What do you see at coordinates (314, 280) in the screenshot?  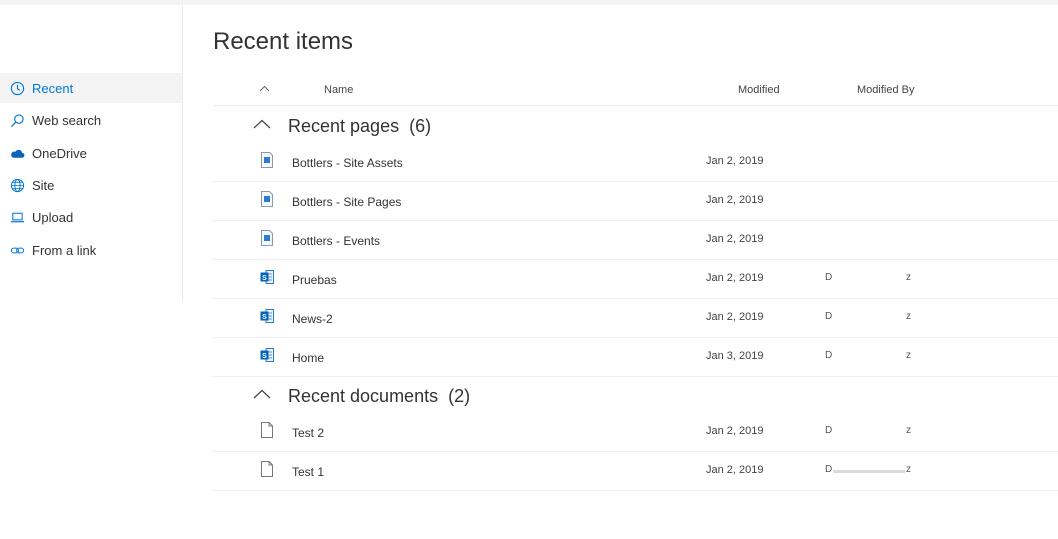 I see `item-name: Pruebas` at bounding box center [314, 280].